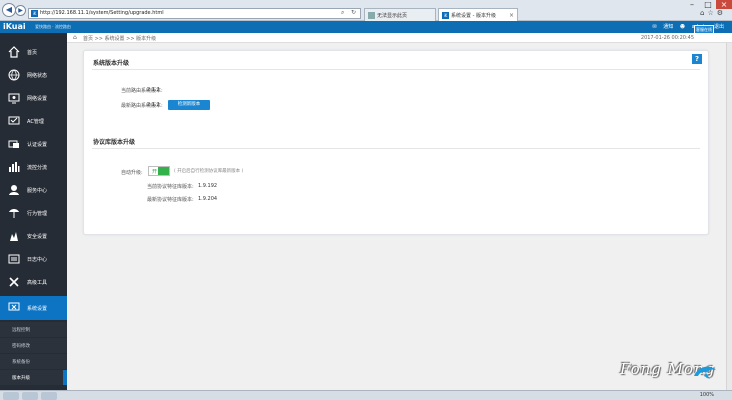  What do you see at coordinates (724, 4) in the screenshot?
I see `close-window-icon: ×` at bounding box center [724, 4].